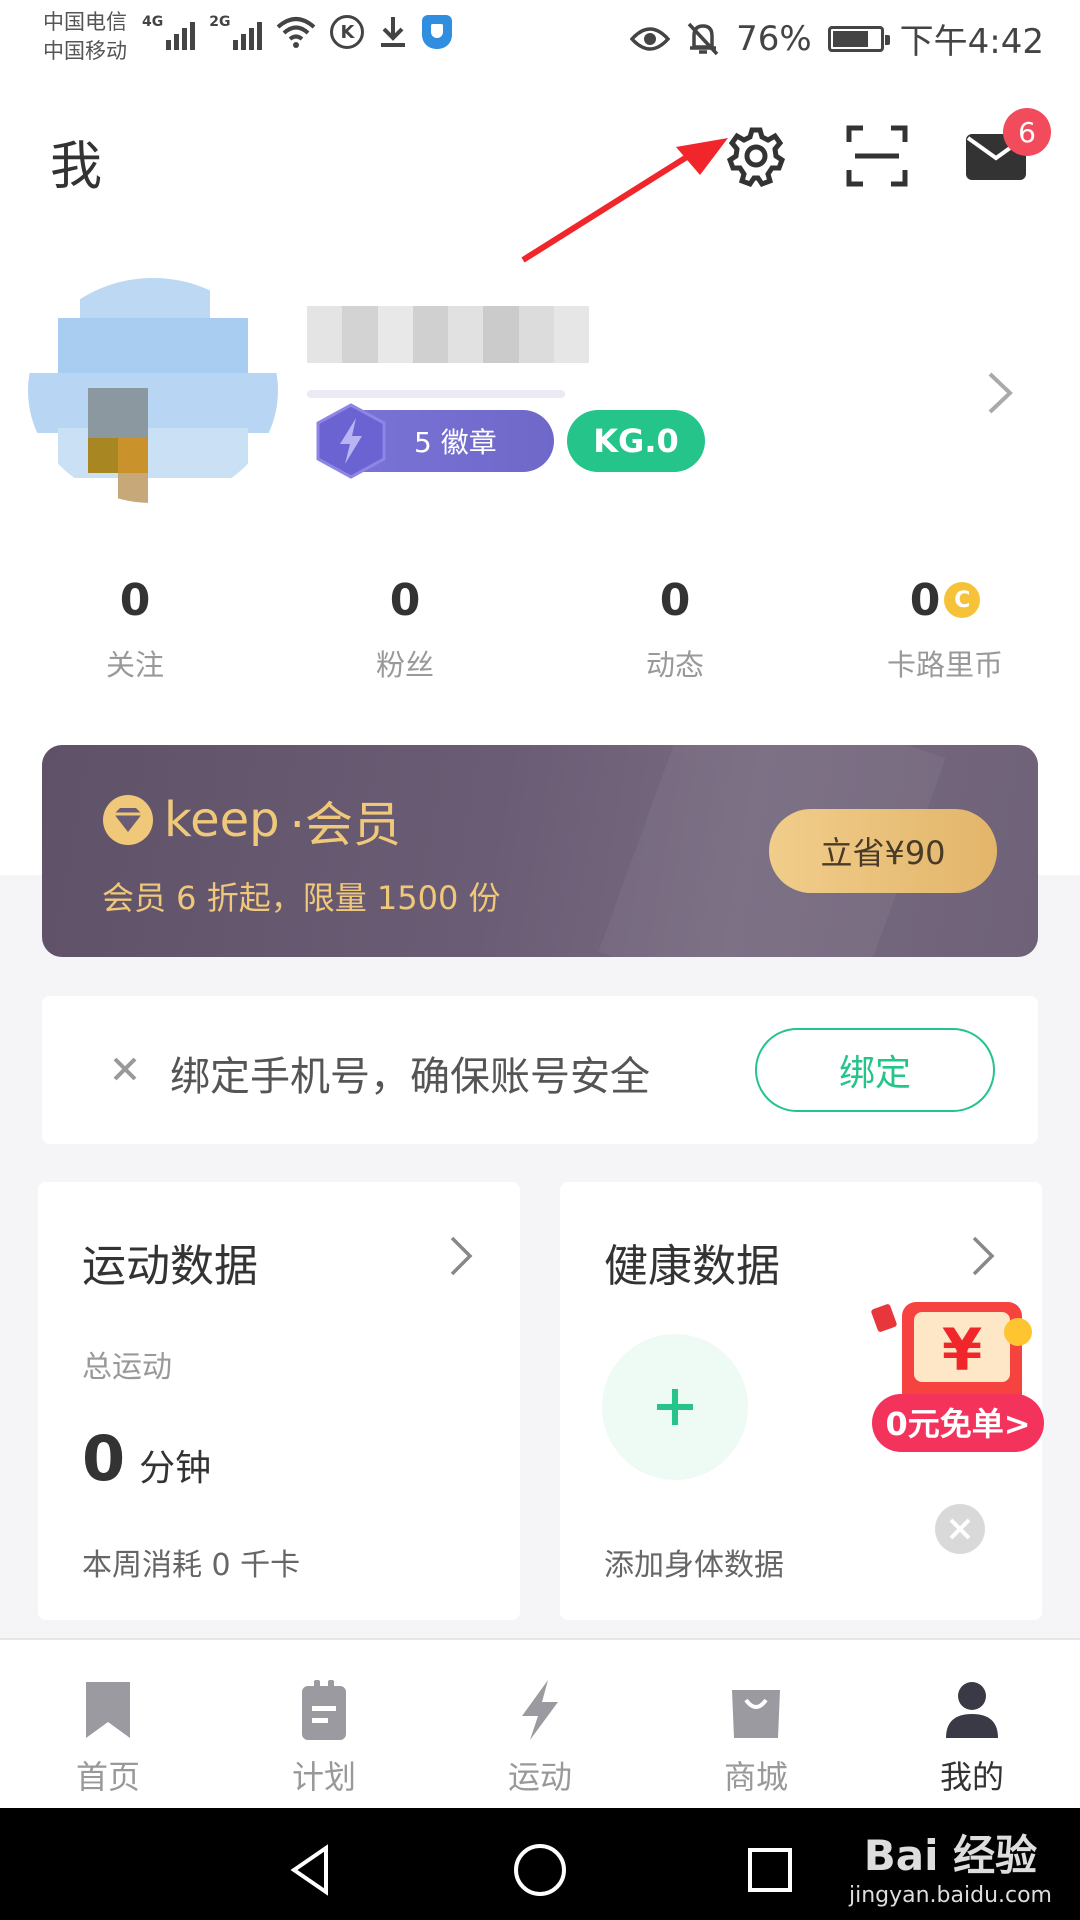 The height and width of the screenshot is (1920, 1080). Describe the element at coordinates (393, 32) in the screenshot. I see `download-icon` at that location.